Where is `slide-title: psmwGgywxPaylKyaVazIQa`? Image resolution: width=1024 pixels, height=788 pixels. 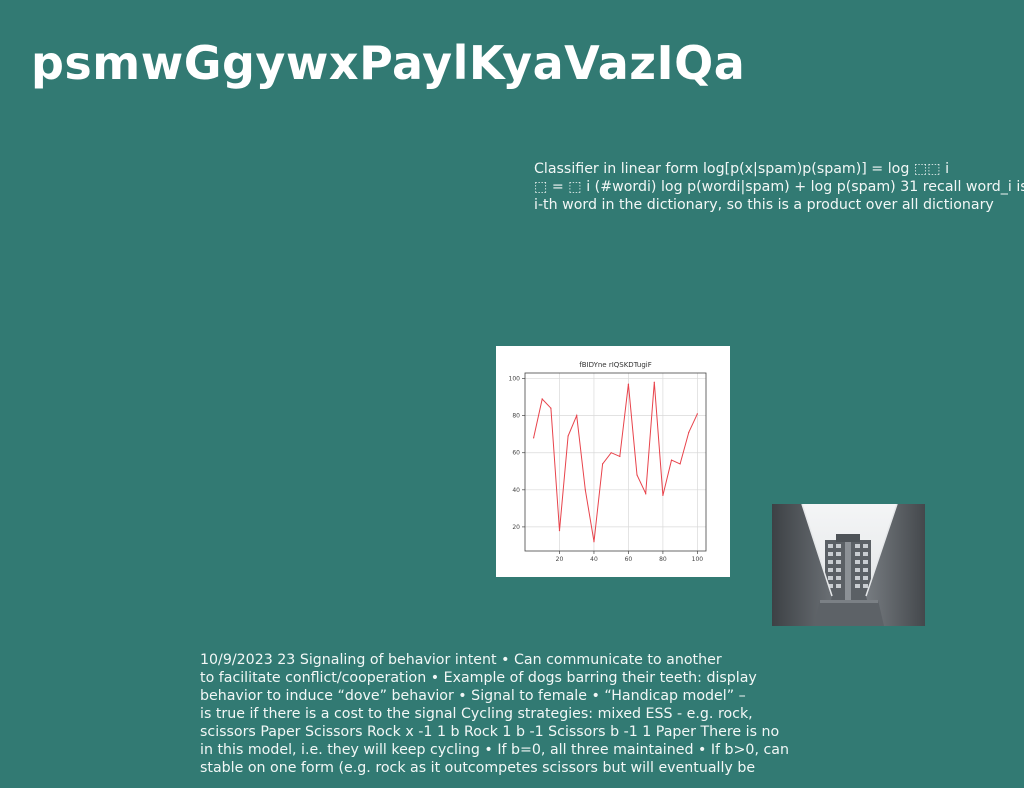
slide-title: psmwGgywxPaylKyaVazIQa is located at coordinates (388, 63).